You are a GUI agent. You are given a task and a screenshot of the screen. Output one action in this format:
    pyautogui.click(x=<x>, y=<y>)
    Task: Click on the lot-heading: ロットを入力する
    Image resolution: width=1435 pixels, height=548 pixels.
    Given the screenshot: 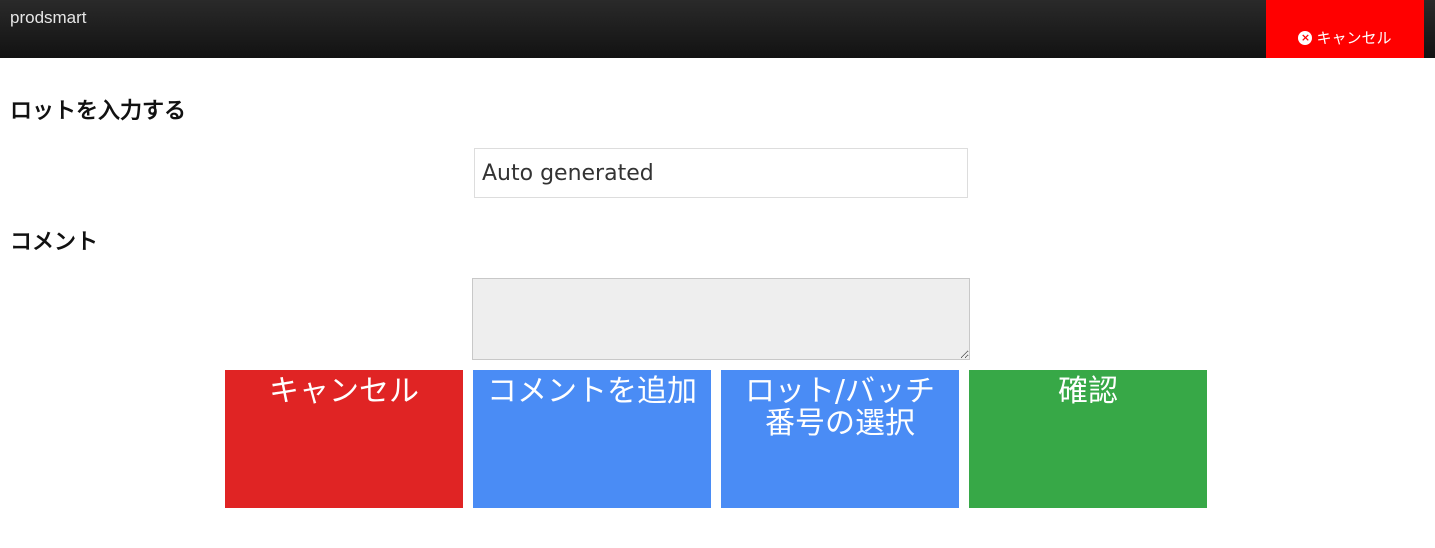 What is the action you would take?
    pyautogui.click(x=98, y=111)
    